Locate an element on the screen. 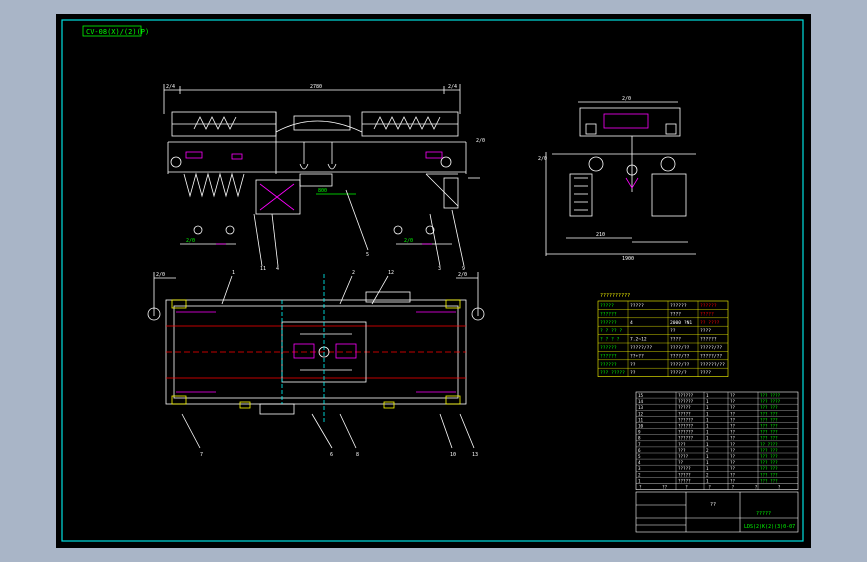  dim-left-wheel: 2/0 is located at coordinates (190, 241).